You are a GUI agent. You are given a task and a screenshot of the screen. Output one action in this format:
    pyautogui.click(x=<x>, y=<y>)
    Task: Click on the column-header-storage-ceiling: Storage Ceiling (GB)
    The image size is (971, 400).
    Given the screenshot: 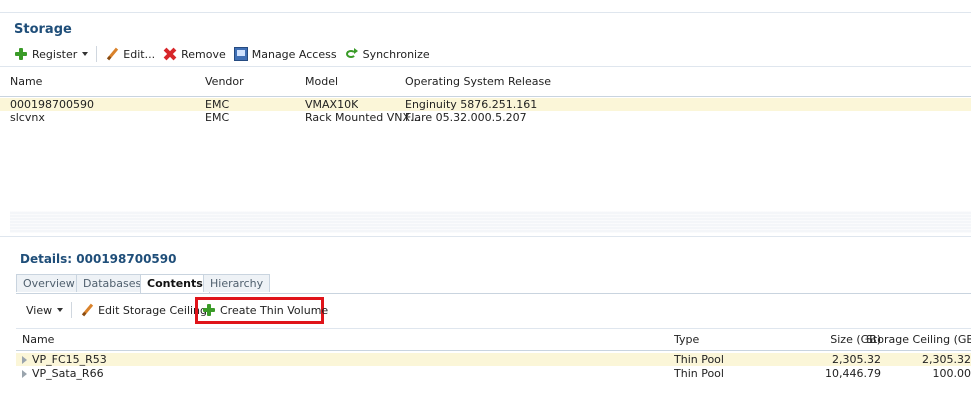 What is the action you would take?
    pyautogui.click(x=918, y=339)
    